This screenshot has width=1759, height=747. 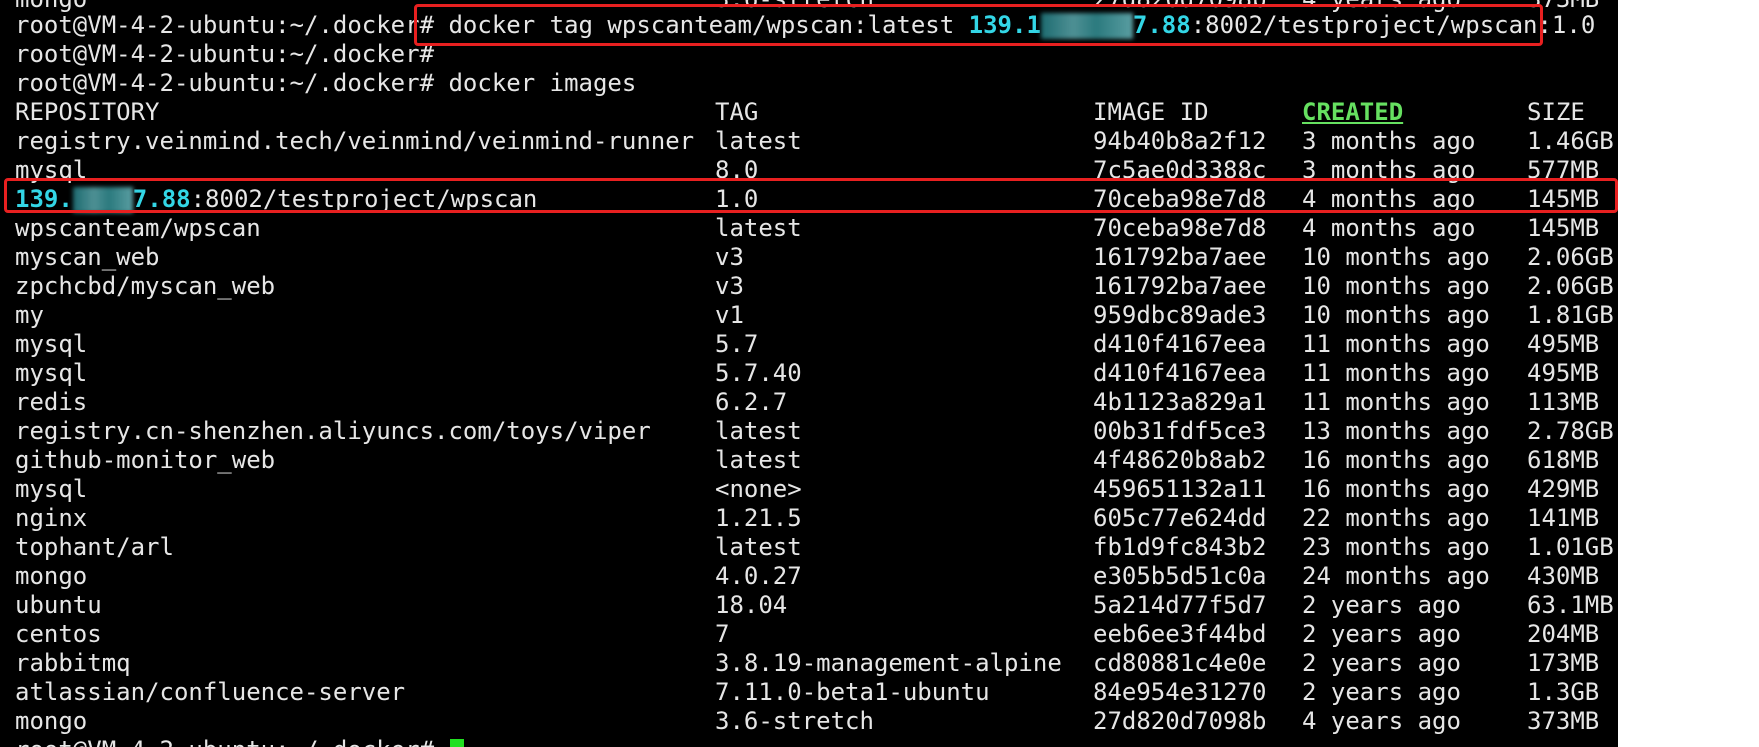 I want to click on cell-image-id: 459651132a11, so click(x=1180, y=489).